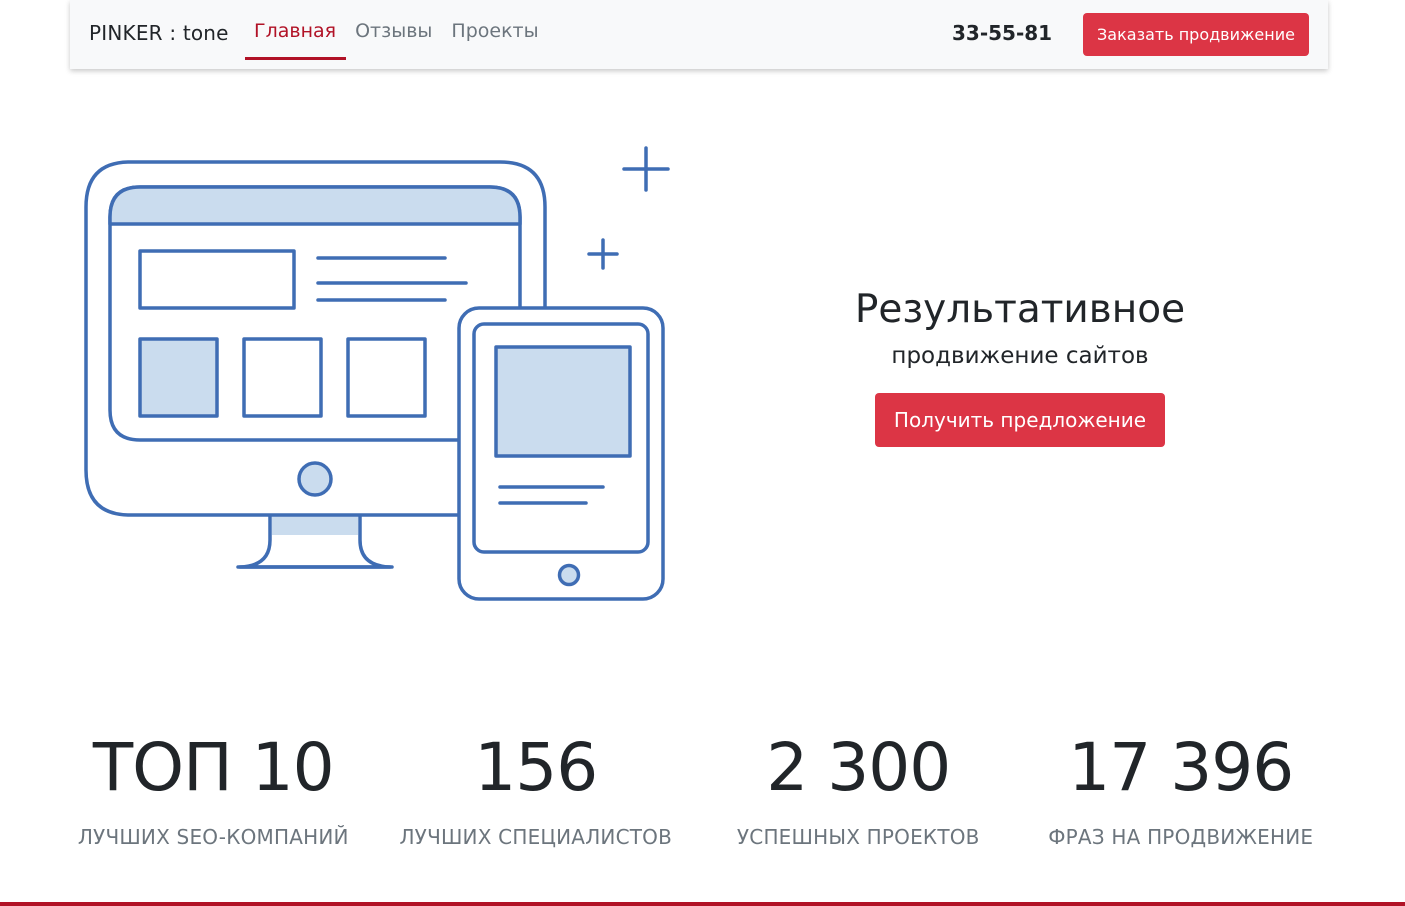  I want to click on stat-item: 17 396 ФРАЗ НА ПРОДВИЖЕНИЕ, so click(1181, 785).